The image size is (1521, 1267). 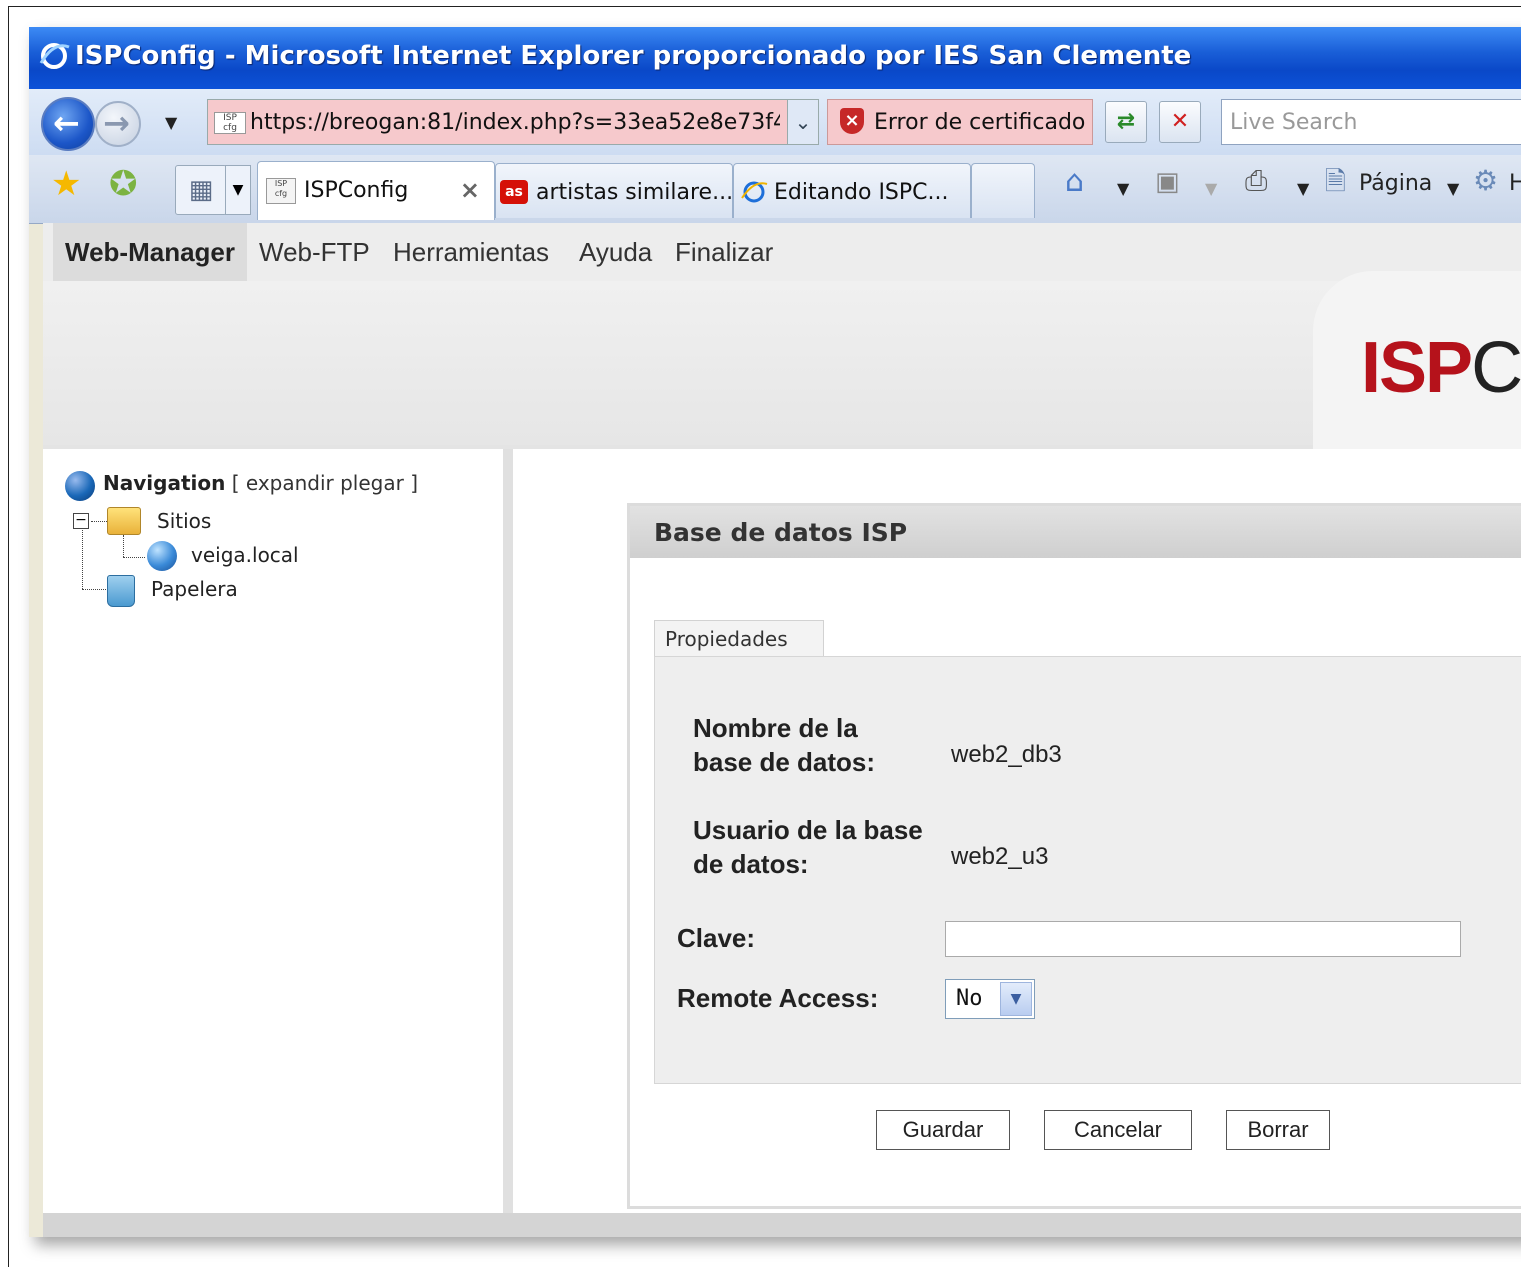 I want to click on home-icon: ⌂, so click(x=1074, y=182).